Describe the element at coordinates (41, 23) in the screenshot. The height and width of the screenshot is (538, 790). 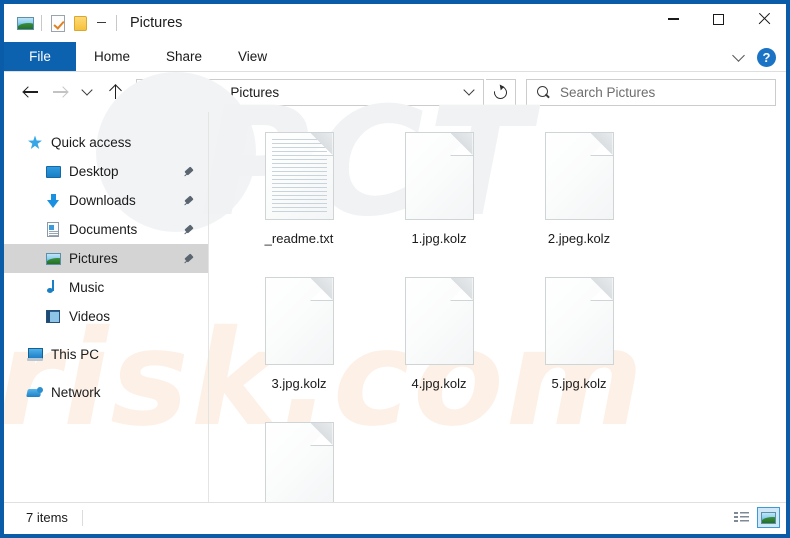
I see `toolbar-divider` at that location.